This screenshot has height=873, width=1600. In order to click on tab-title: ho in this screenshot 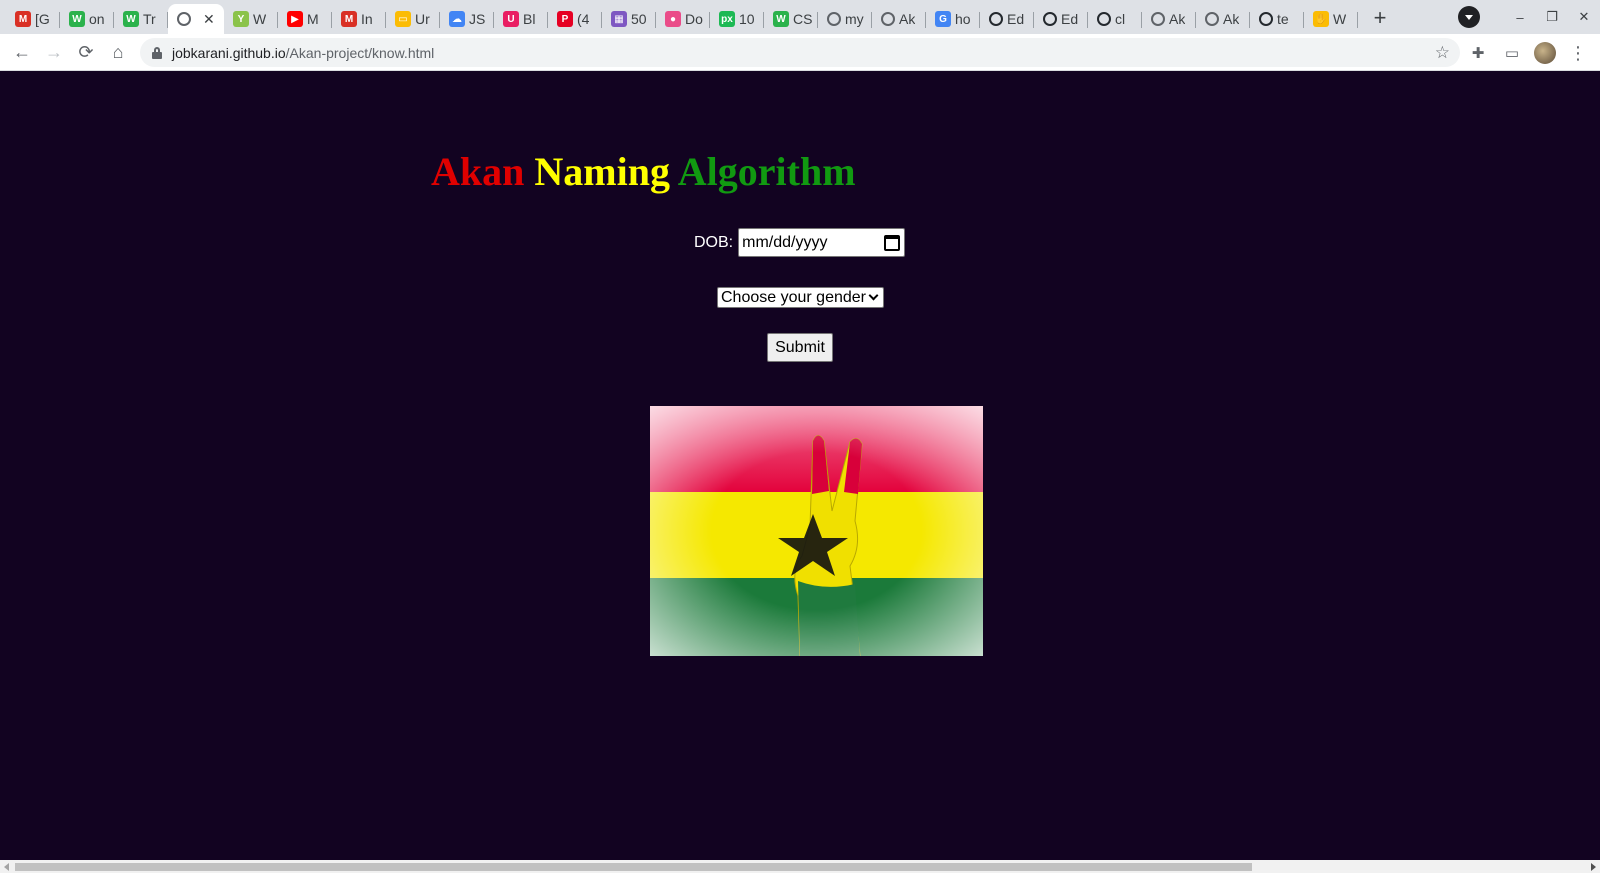, I will do `click(963, 19)`.